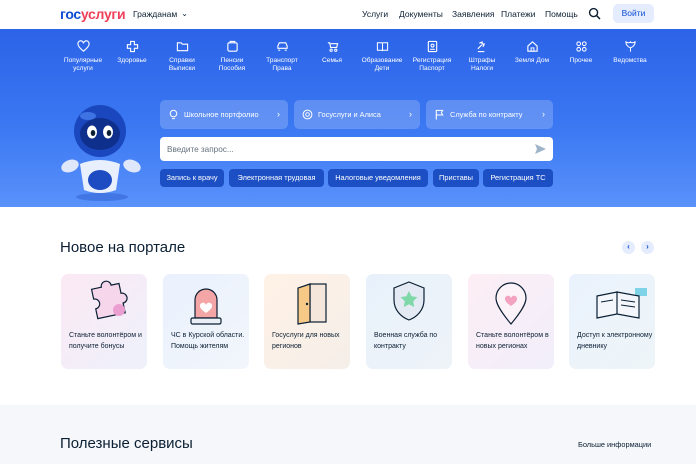 This screenshot has height=464, width=696. Describe the element at coordinates (518, 178) in the screenshot. I see `chip-vehicle-registration: Регистрация ТС` at that location.